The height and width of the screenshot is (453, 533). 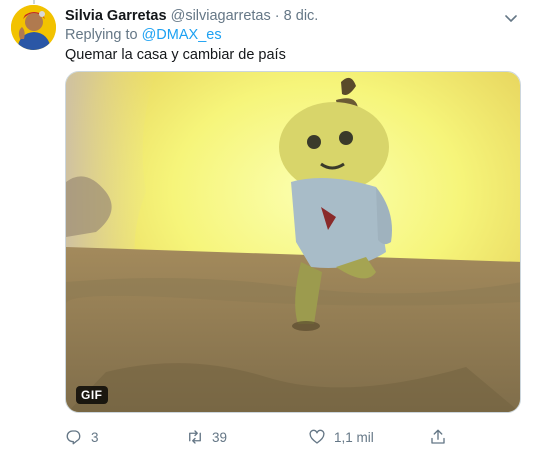 What do you see at coordinates (293, 437) in the screenshot?
I see `tweet-actions: 3 39 1,1 mil` at bounding box center [293, 437].